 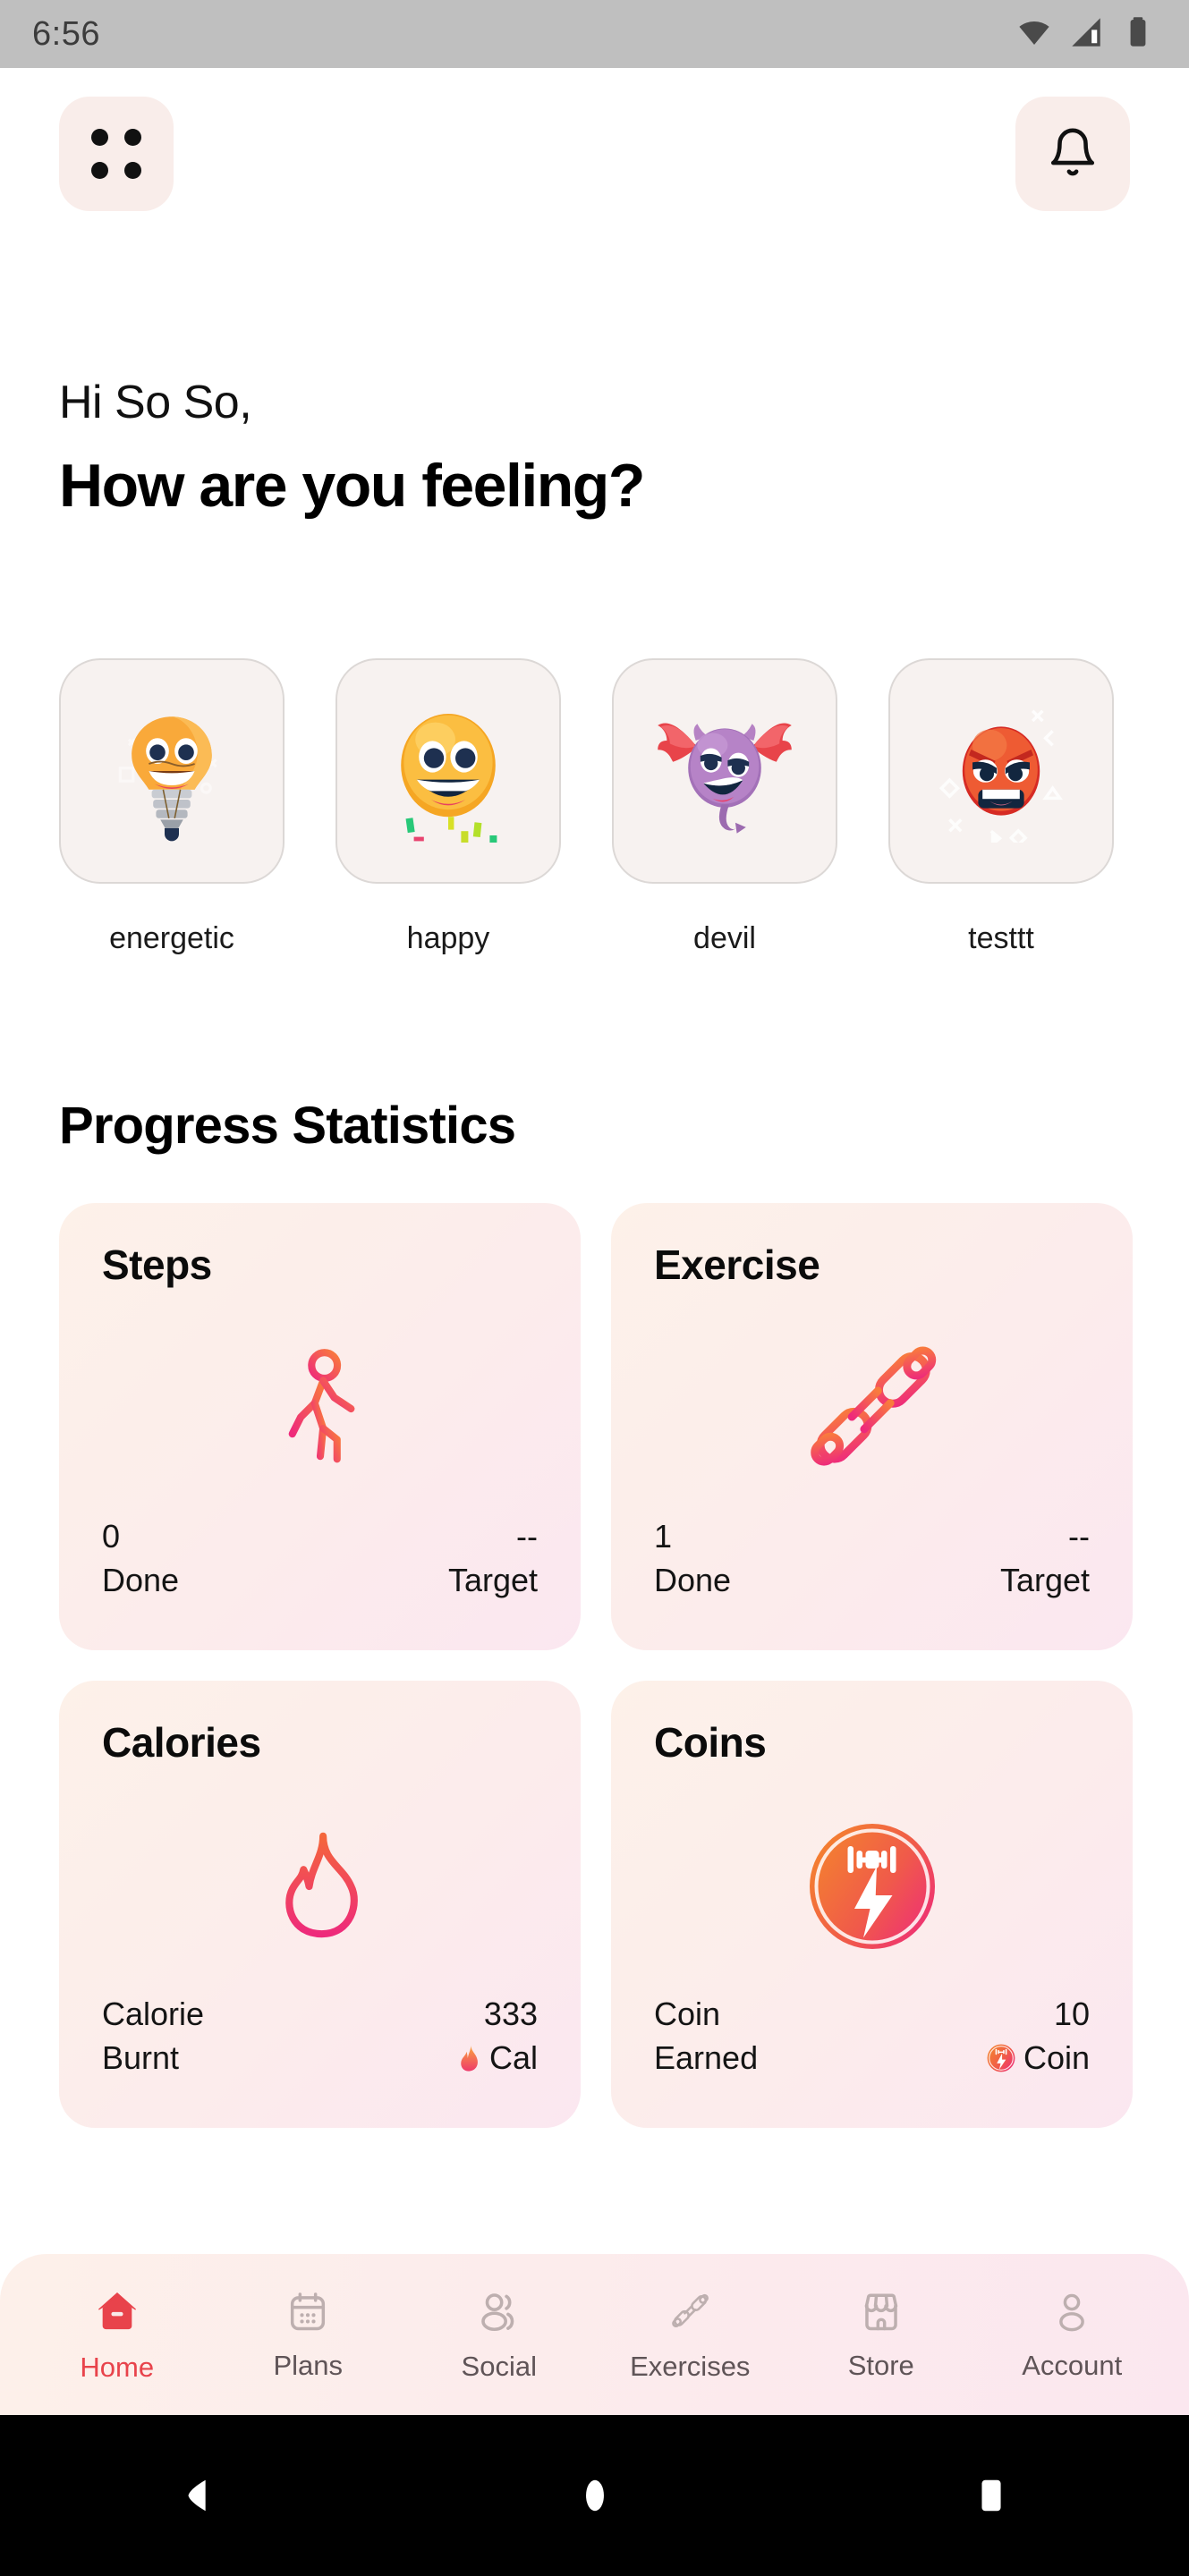 What do you see at coordinates (320, 2036) in the screenshot?
I see `stat-card-footer: Calorie Burnt 333 Cal` at bounding box center [320, 2036].